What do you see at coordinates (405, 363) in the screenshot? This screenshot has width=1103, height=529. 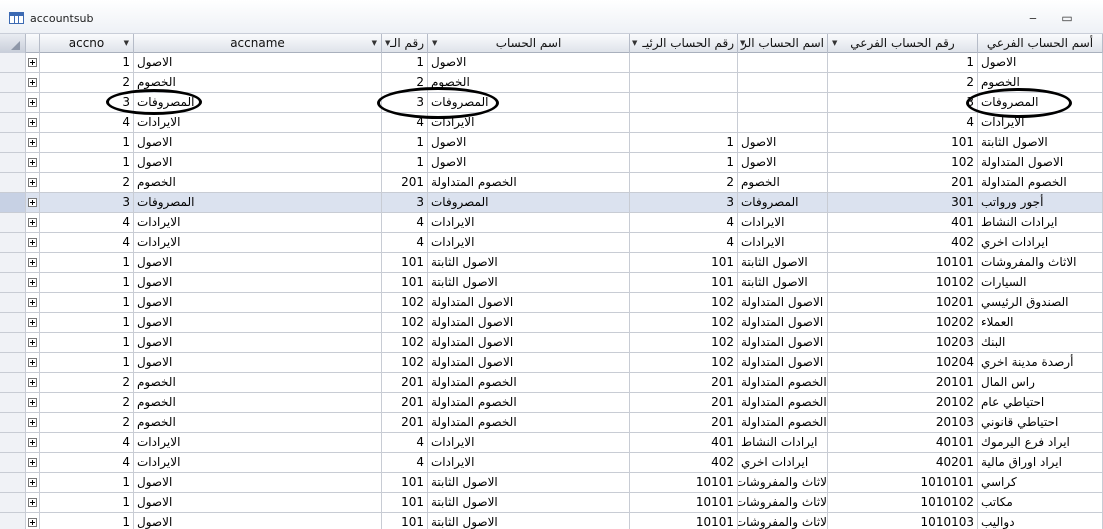 I see `cell-c3: 102` at bounding box center [405, 363].